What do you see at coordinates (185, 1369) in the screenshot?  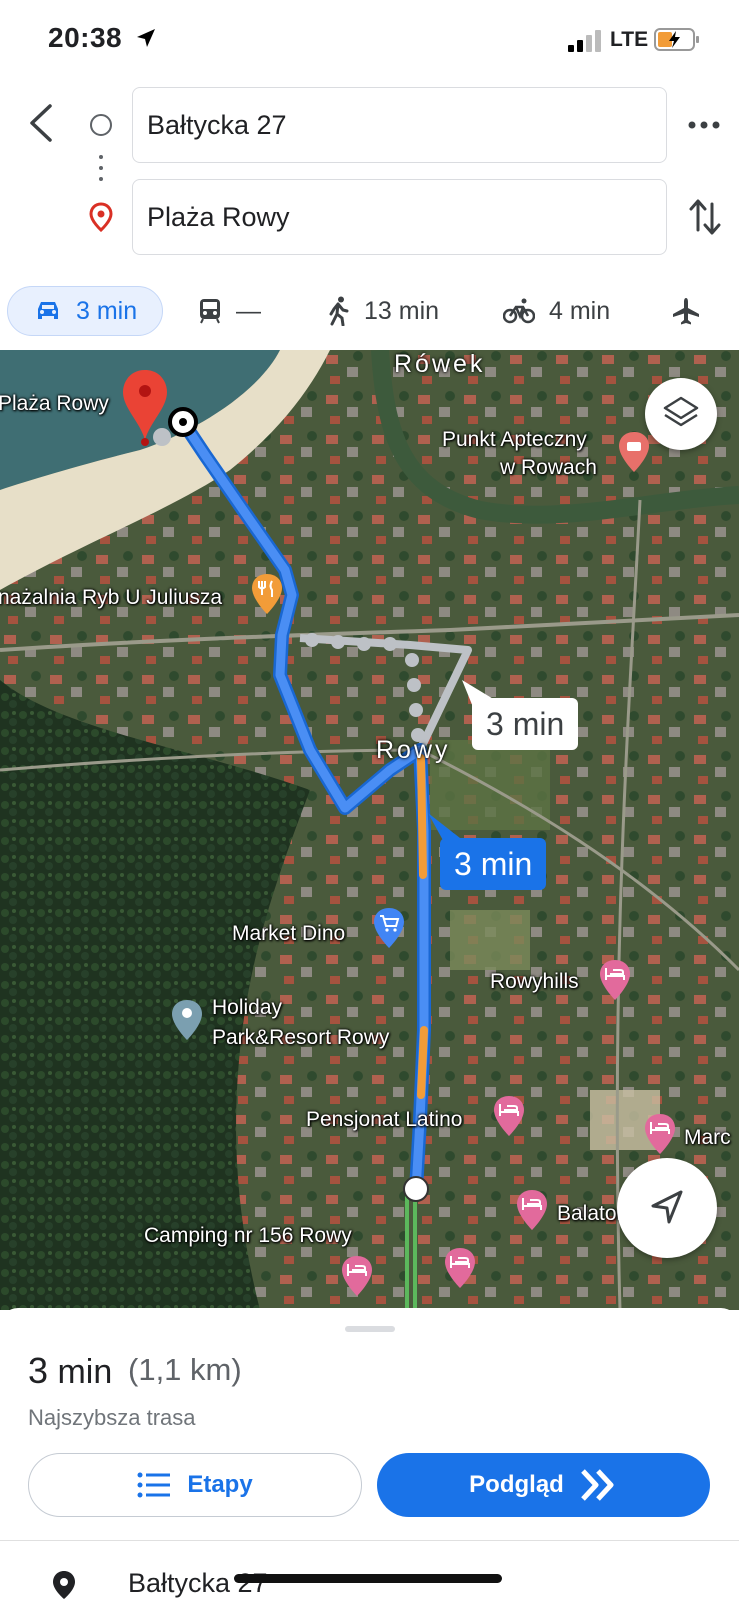 I see `route-distance: (1,1 km)` at bounding box center [185, 1369].